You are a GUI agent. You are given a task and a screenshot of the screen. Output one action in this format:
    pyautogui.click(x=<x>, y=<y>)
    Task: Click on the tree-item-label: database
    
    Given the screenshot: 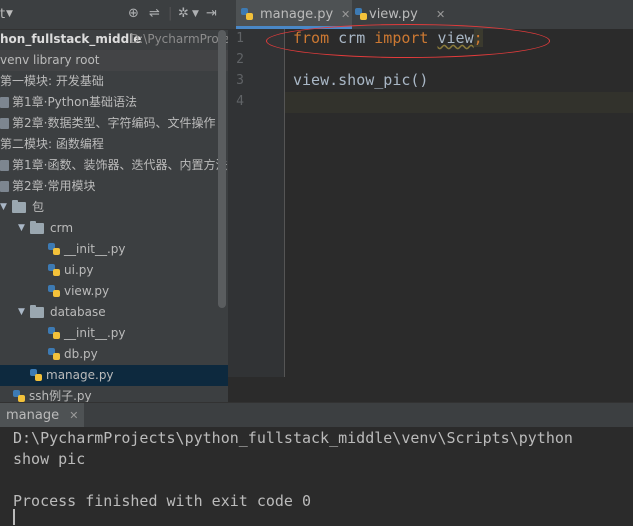 What is the action you would take?
    pyautogui.click(x=78, y=312)
    